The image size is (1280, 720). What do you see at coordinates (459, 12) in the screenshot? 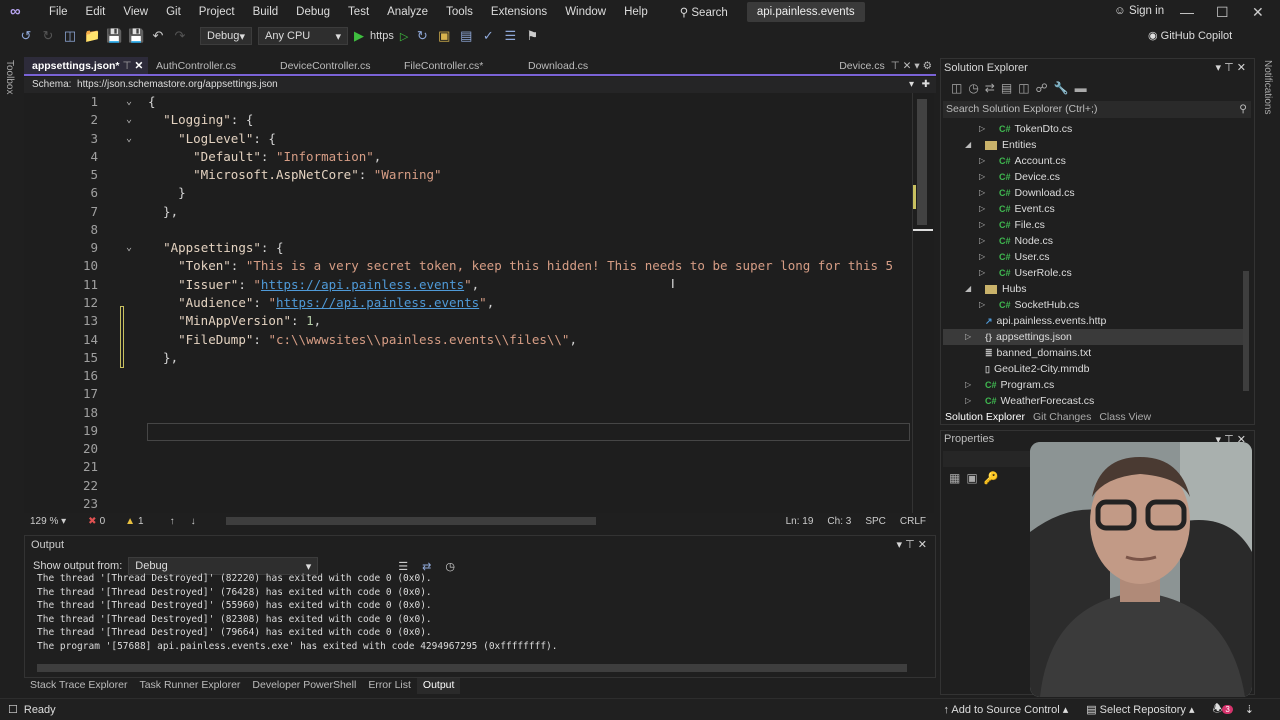
I see `menu-tools: Tools` at bounding box center [459, 12].